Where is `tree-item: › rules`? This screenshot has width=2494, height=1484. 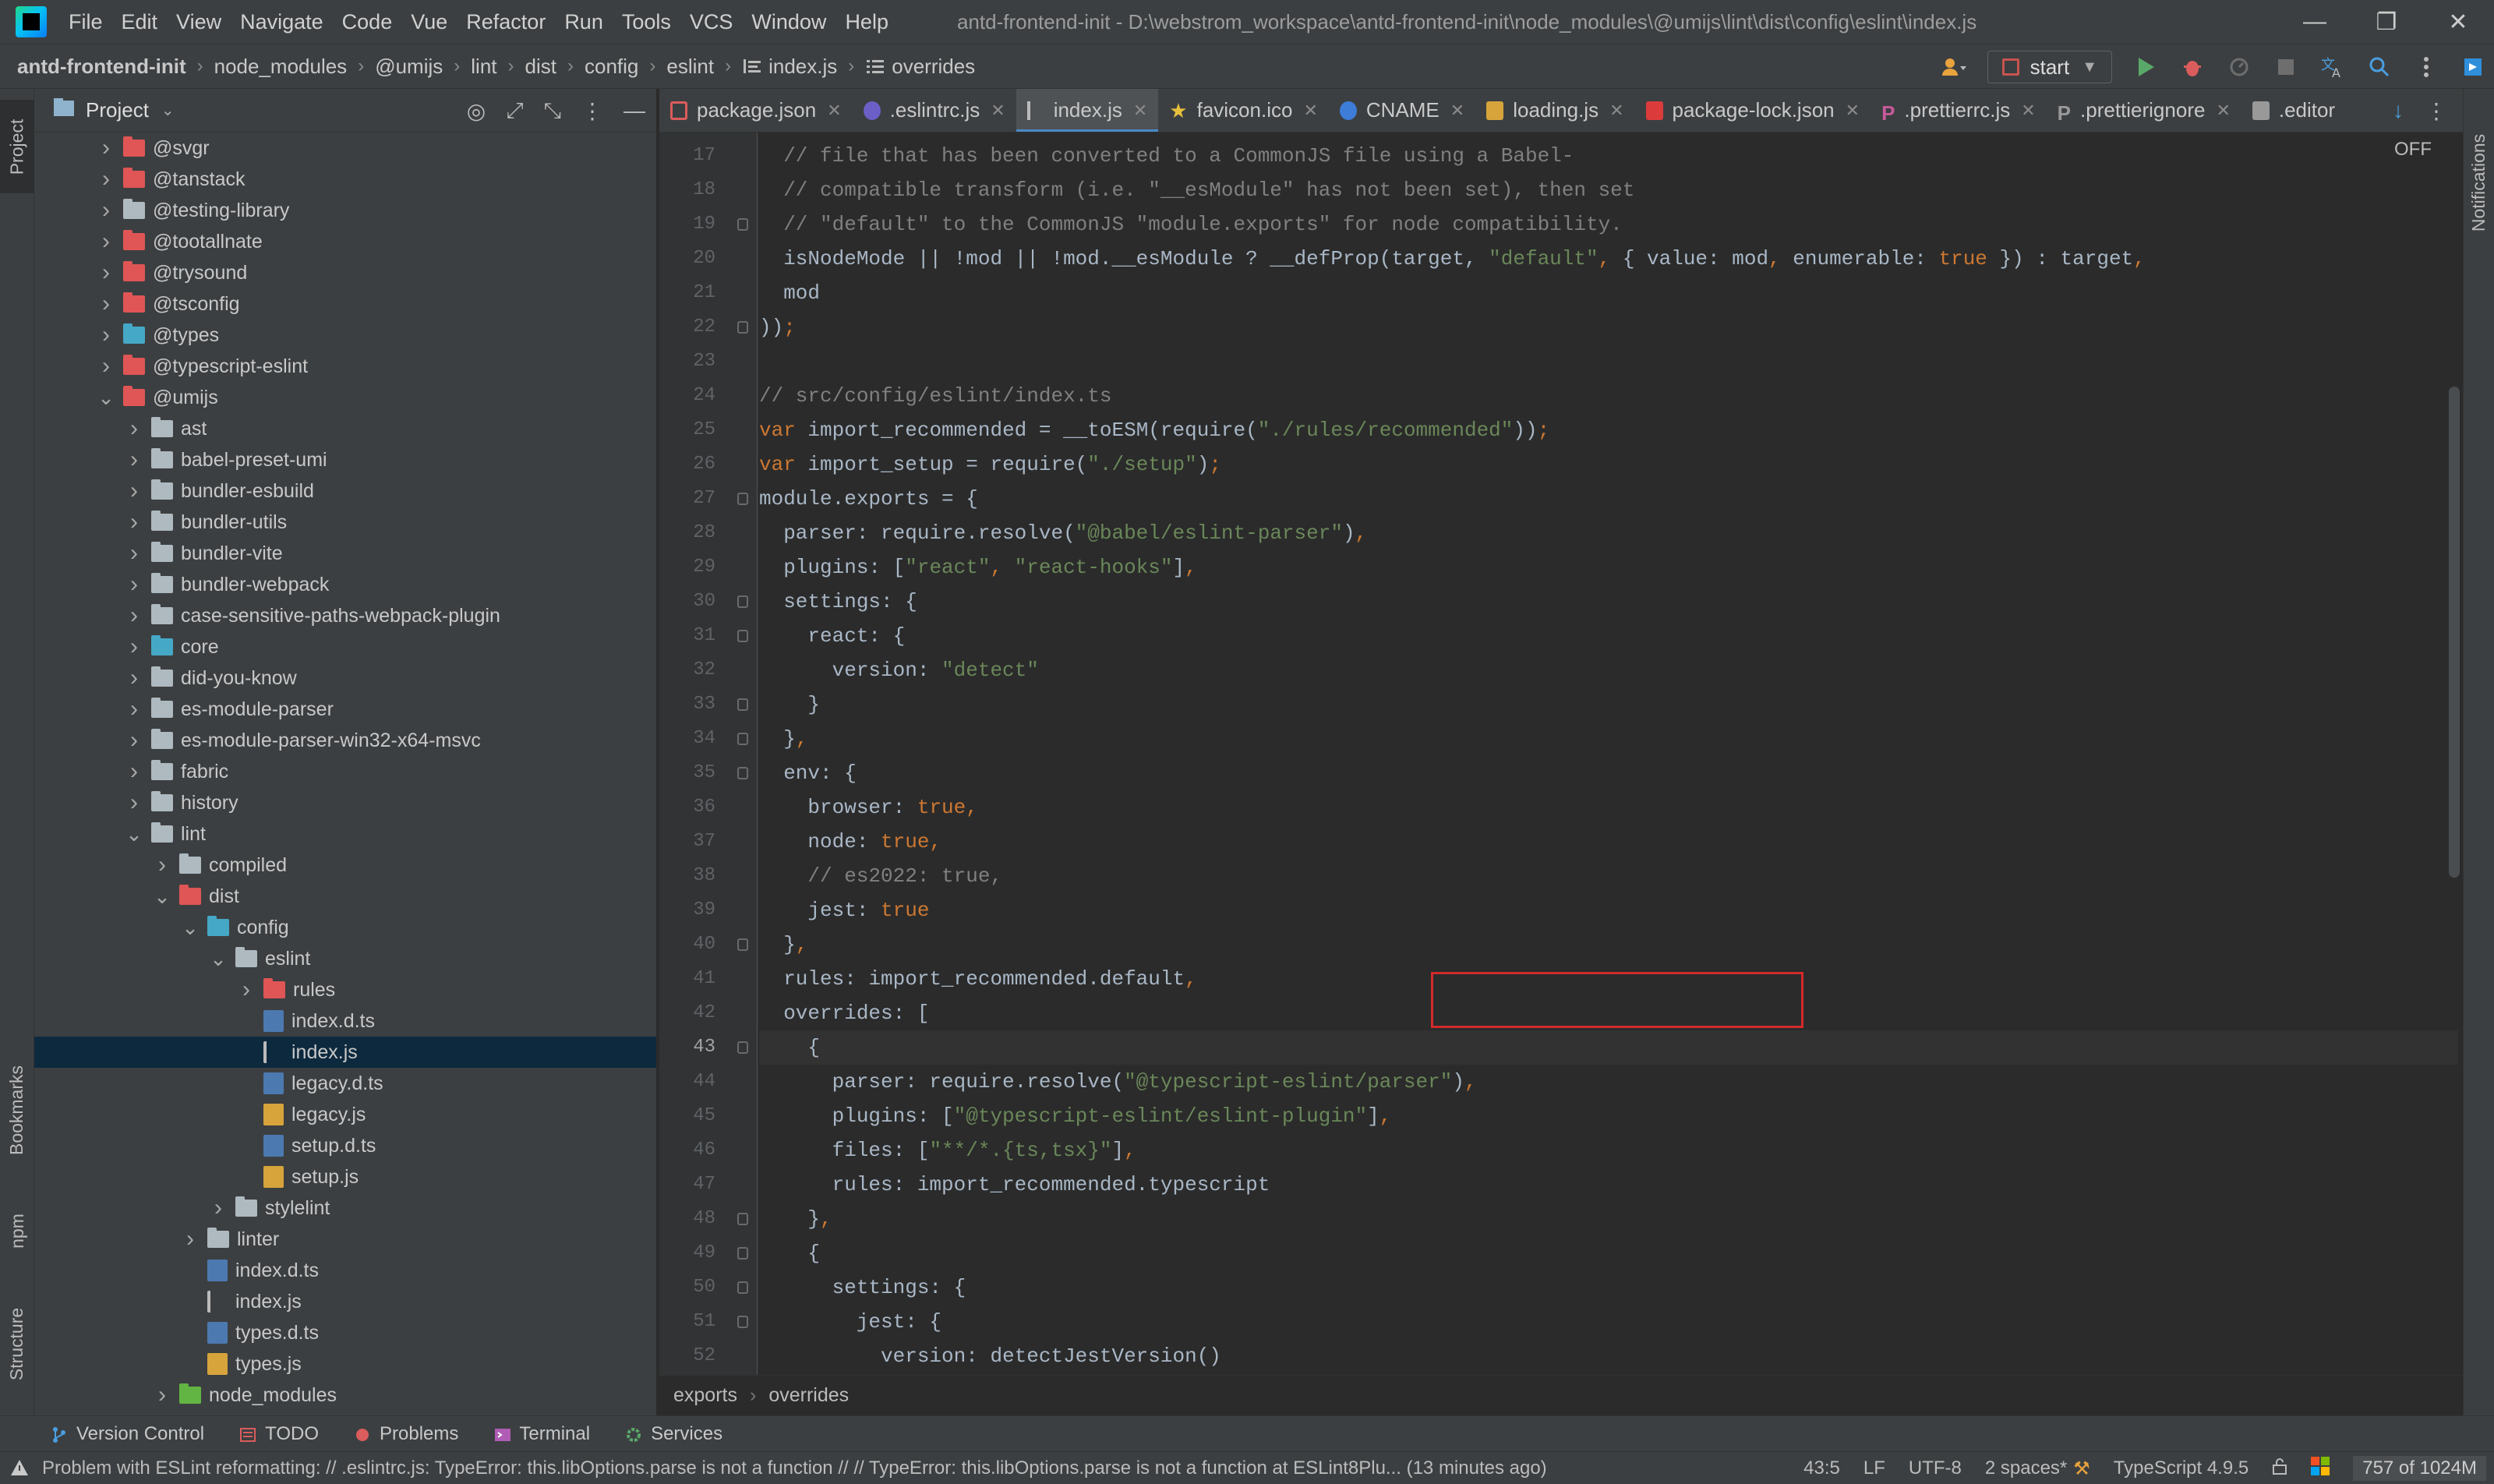 tree-item: › rules is located at coordinates (345, 989).